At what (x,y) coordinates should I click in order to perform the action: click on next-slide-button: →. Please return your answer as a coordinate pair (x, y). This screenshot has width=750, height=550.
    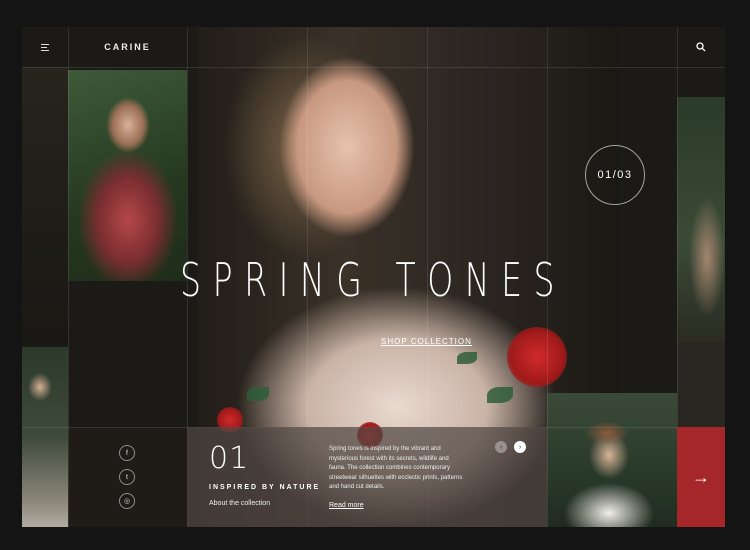
    Looking at the image, I should click on (701, 477).